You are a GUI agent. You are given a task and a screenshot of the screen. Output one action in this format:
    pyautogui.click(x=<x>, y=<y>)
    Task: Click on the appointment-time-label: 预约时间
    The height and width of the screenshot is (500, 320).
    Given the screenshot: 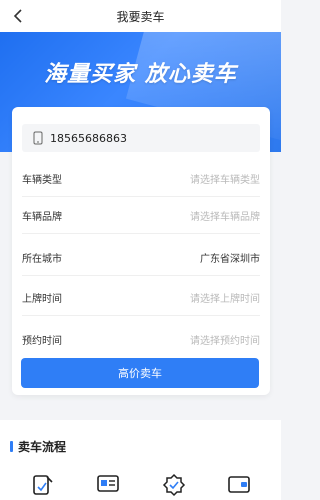 What is the action you would take?
    pyautogui.click(x=42, y=341)
    